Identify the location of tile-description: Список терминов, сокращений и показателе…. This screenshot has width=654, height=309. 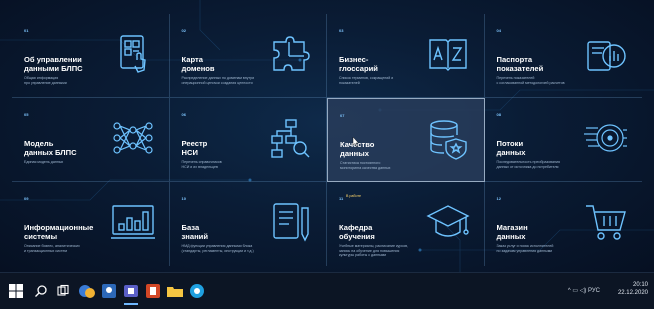
(366, 80).